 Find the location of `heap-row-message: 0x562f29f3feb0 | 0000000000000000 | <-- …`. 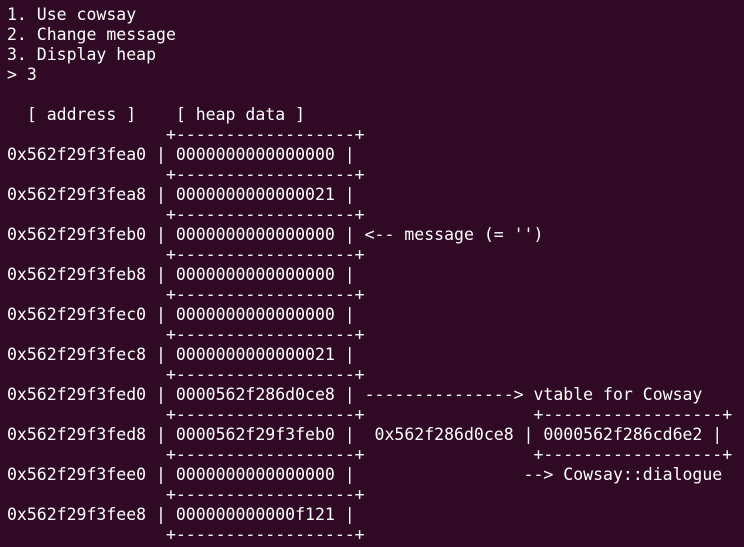

heap-row-message: 0x562f29f3feb0 | 0000000000000000 | <-- … is located at coordinates (275, 234).